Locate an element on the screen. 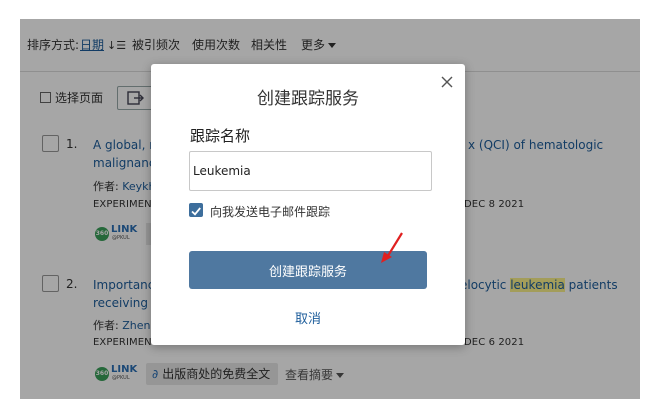  annotation-arrow-icon is located at coordinates (392, 247).